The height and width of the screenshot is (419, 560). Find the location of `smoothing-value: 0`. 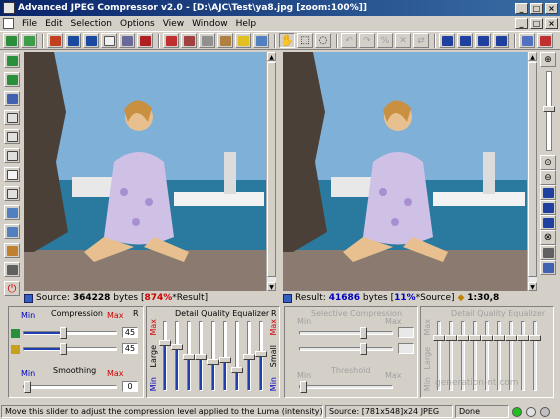

smoothing-value: 0 is located at coordinates (130, 386).